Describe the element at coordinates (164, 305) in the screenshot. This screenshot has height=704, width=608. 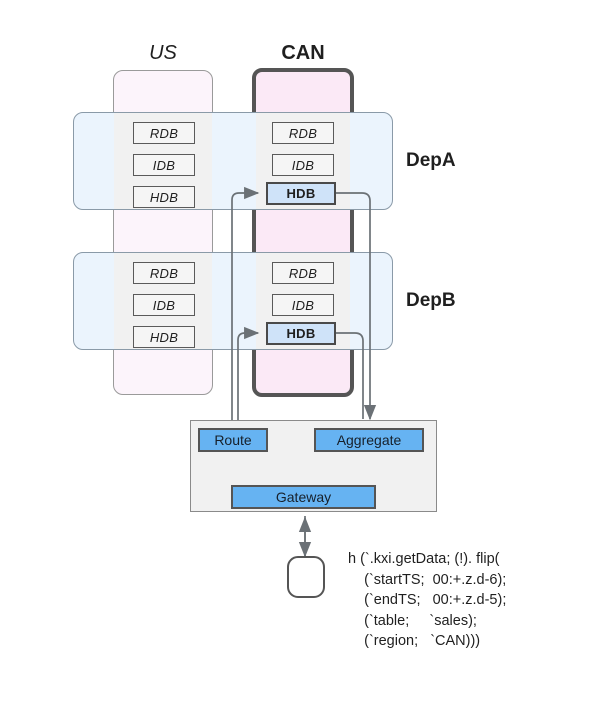
I see `db-box-us-depB-idb: IDB` at that location.